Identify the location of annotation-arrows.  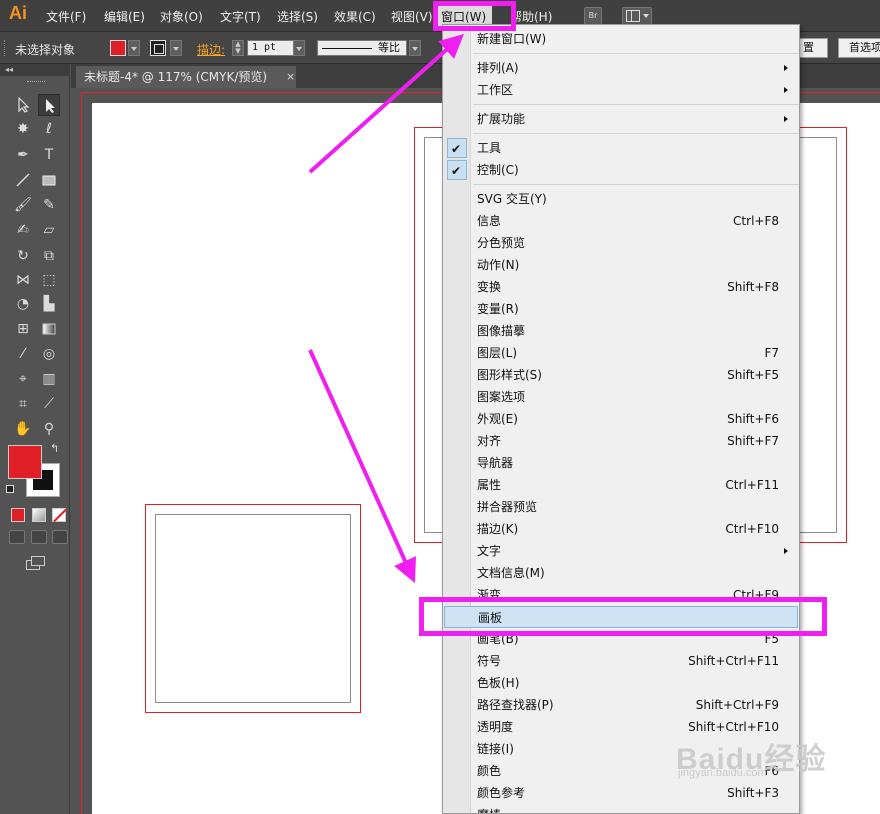
(386, 308).